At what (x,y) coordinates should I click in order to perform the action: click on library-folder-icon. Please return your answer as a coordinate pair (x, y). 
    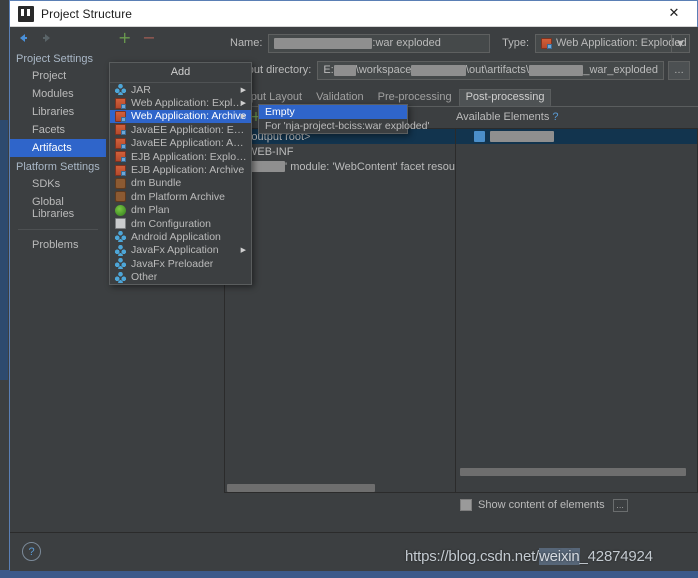
    Looking at the image, I should click on (479, 136).